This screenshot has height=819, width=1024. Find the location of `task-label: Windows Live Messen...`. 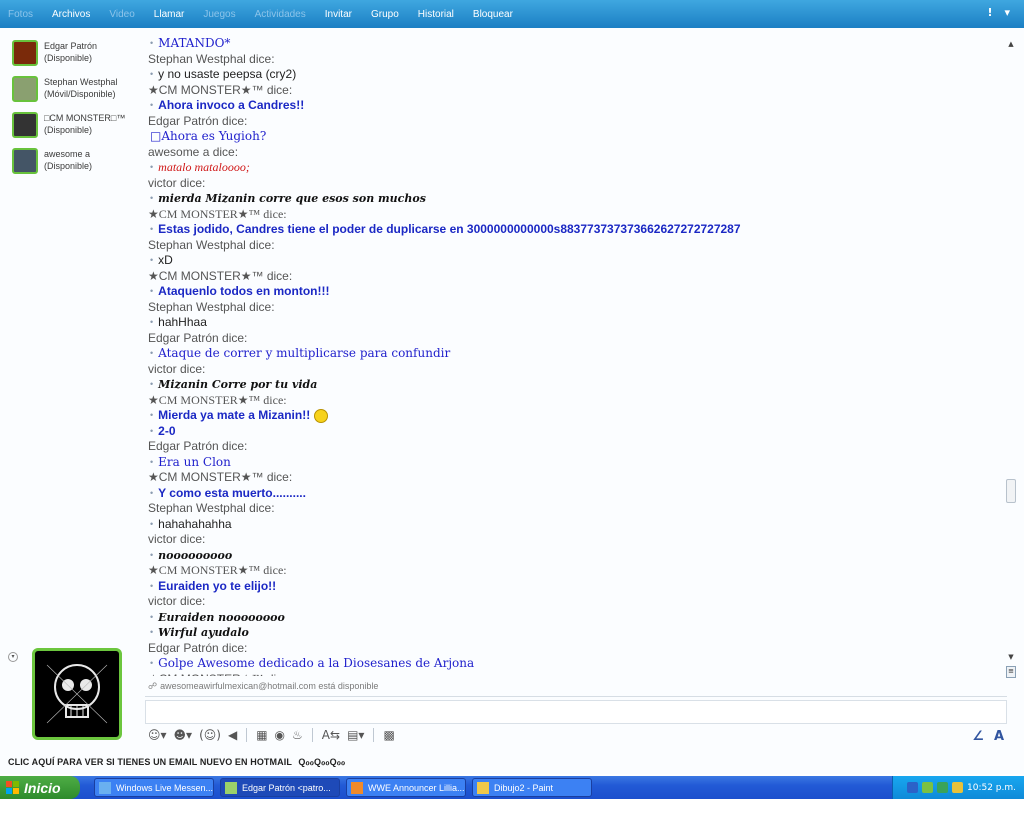

task-label: Windows Live Messen... is located at coordinates (165, 787).